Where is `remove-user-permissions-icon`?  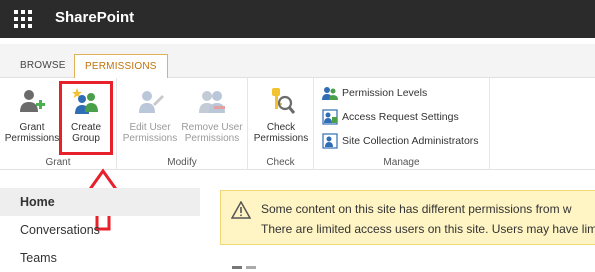
remove-user-permissions-icon is located at coordinates (212, 102).